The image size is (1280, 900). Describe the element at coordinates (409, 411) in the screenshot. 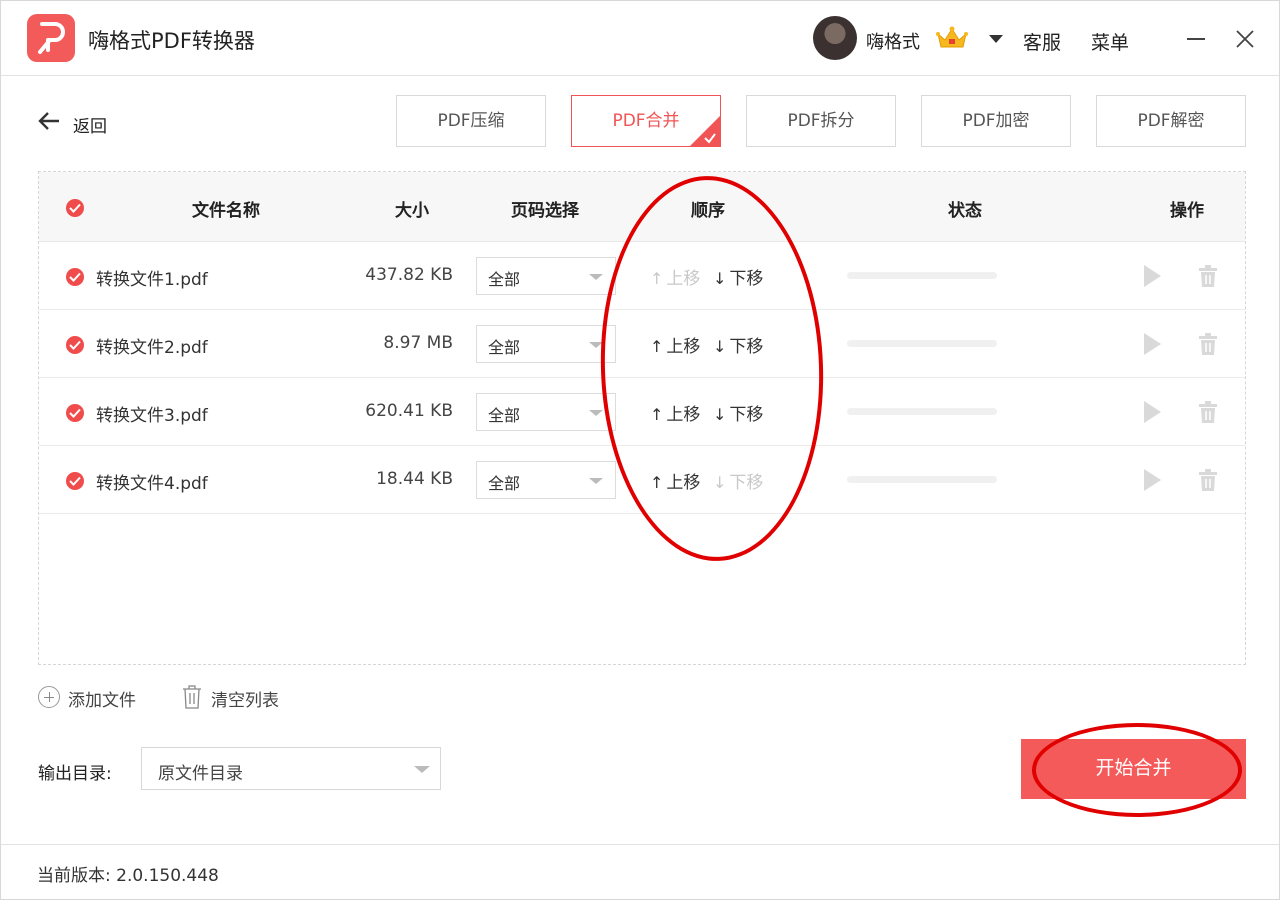

I see `file-size: 620.41 KB` at that location.